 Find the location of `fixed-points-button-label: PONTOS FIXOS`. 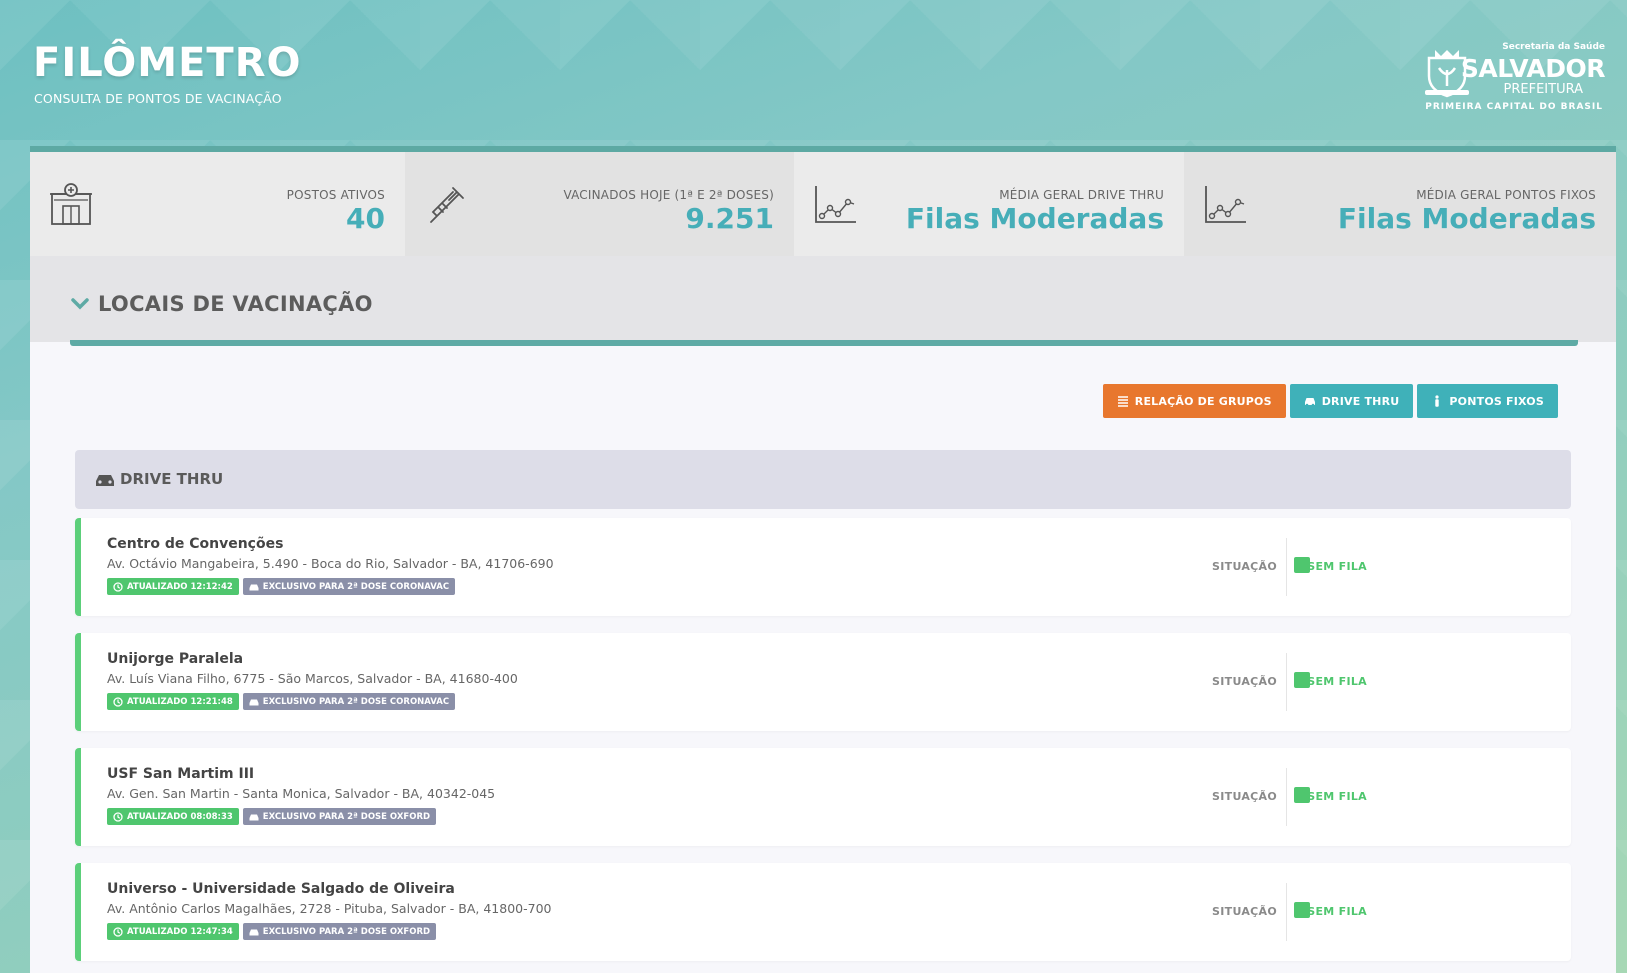

fixed-points-button-label: PONTOS FIXOS is located at coordinates (1496, 401).